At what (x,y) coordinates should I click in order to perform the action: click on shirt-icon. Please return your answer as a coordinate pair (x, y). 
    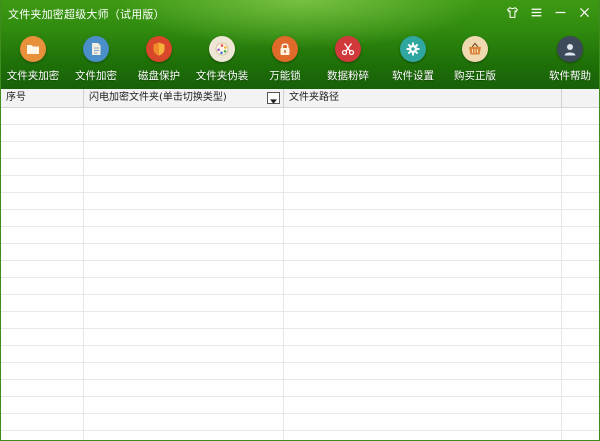
    Looking at the image, I should click on (512, 13).